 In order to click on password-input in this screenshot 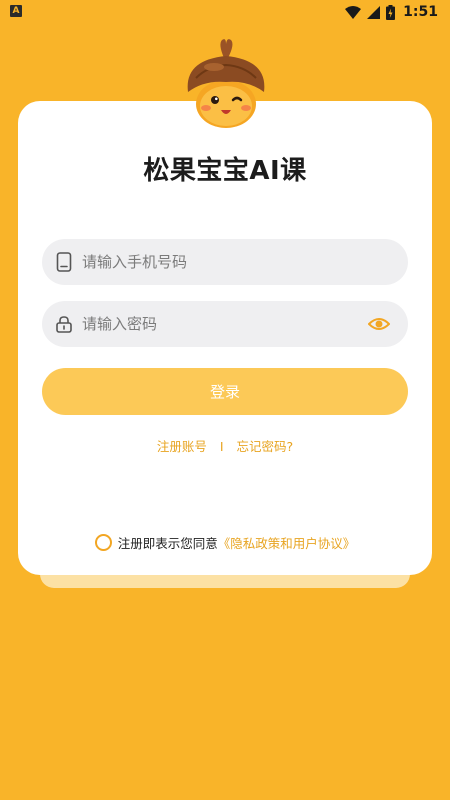, I will do `click(212, 324)`.